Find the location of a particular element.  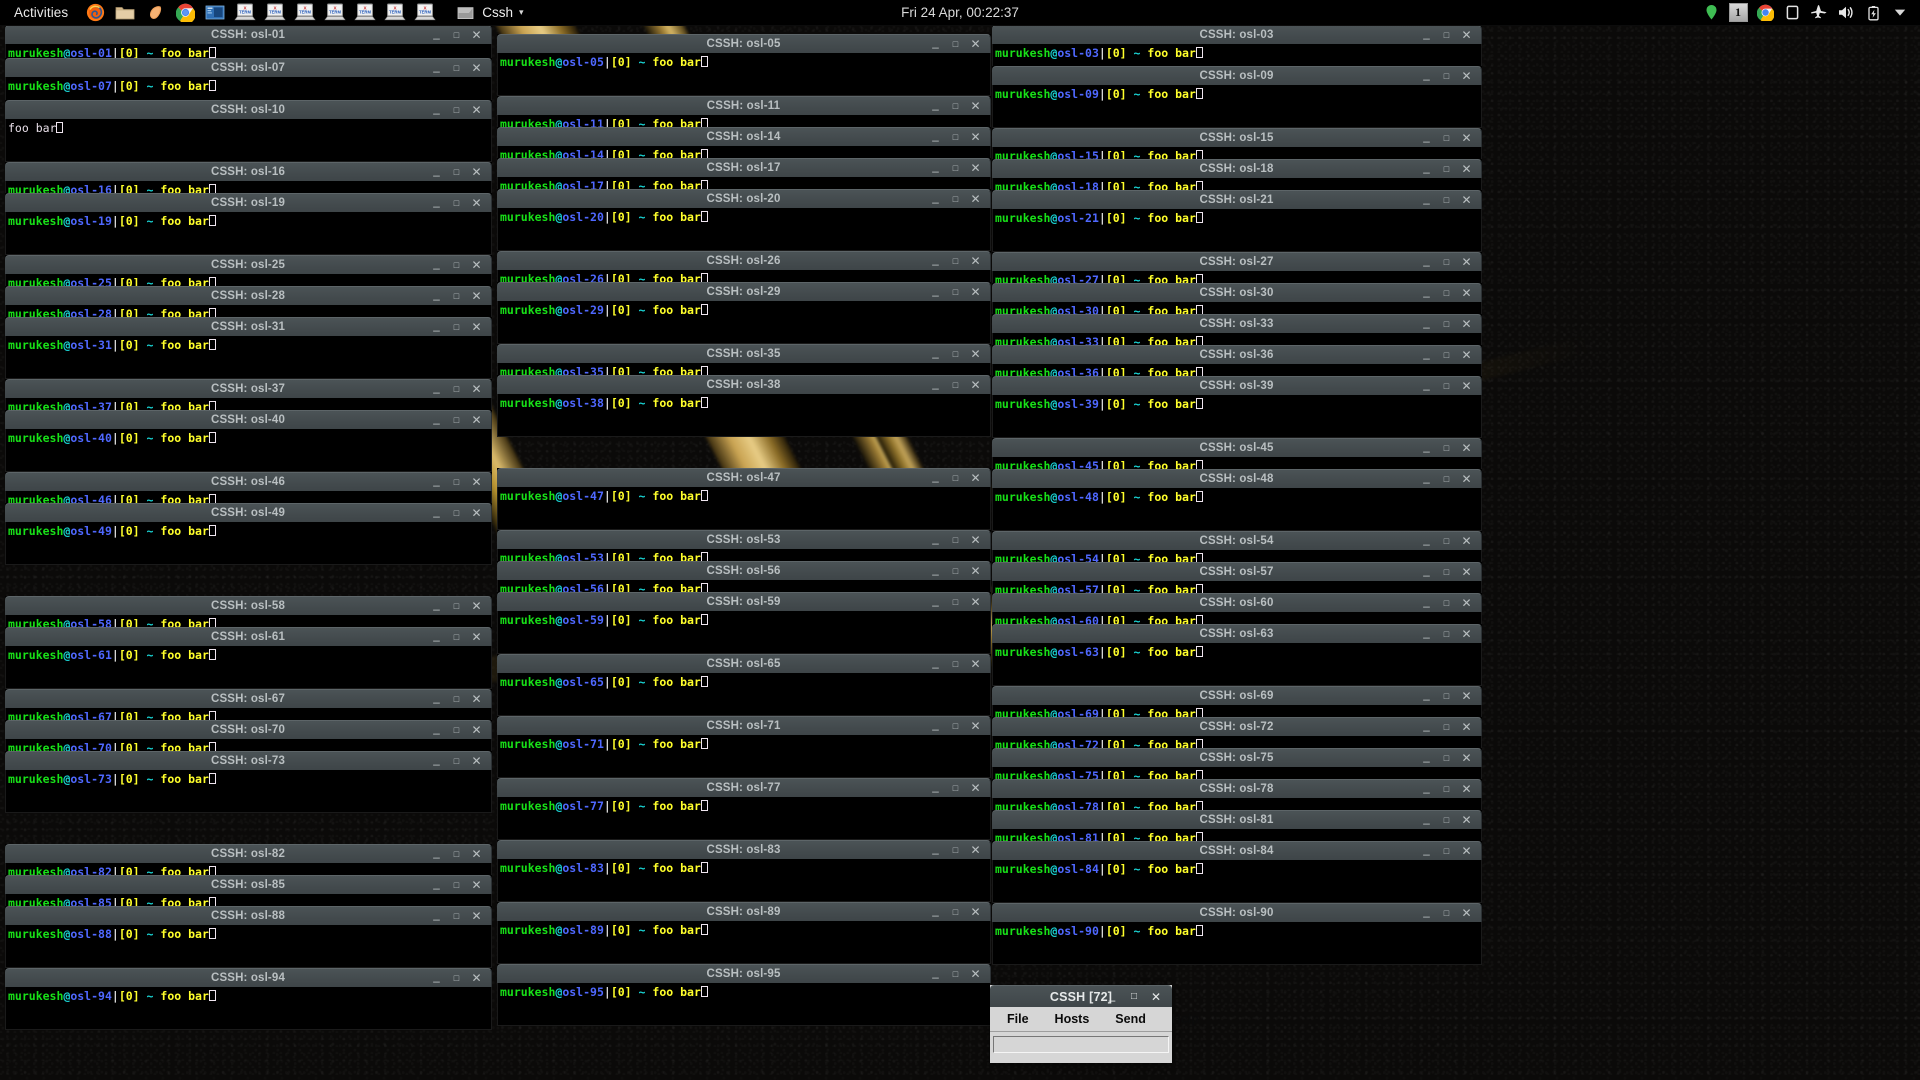

terminal-titlebar: CSSH: osl-69 – □ ✕ is located at coordinates (1237, 695).